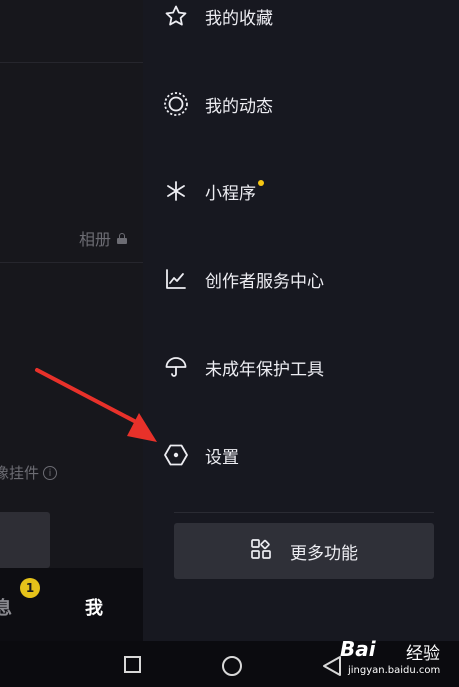  I want to click on widget-row: 像挂件 i, so click(29, 472).